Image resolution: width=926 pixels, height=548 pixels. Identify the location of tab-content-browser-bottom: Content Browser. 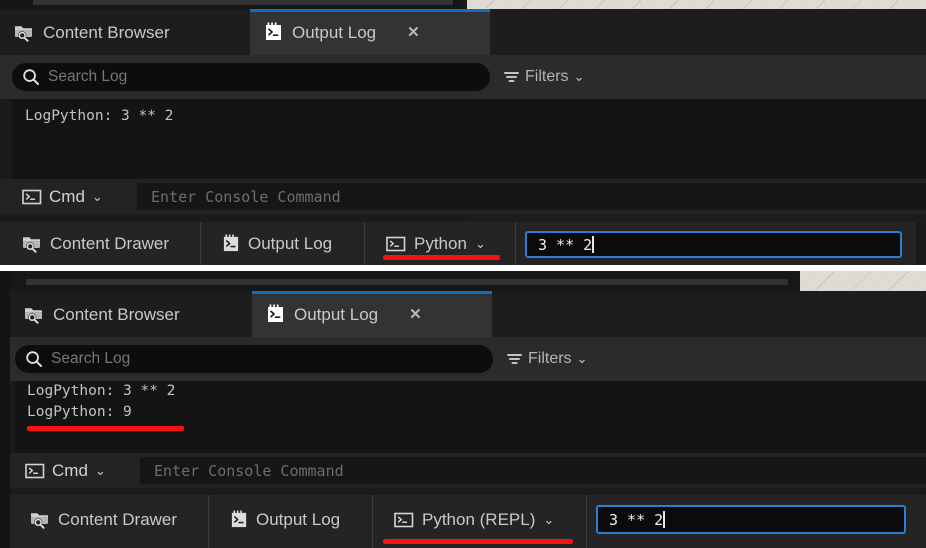
(135, 314).